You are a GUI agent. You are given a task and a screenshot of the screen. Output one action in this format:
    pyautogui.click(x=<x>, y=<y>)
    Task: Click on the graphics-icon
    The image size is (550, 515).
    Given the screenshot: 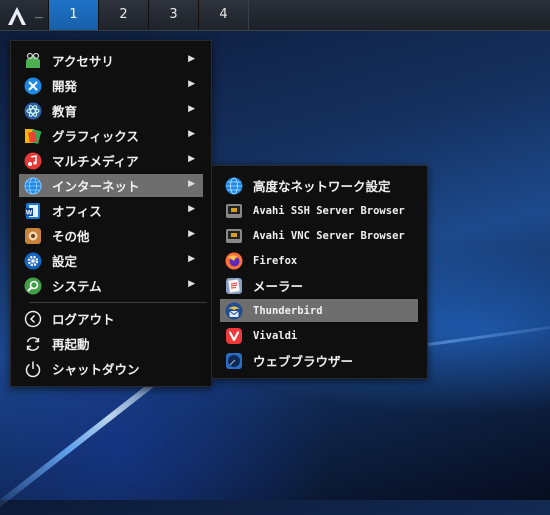 What is the action you would take?
    pyautogui.click(x=32, y=135)
    